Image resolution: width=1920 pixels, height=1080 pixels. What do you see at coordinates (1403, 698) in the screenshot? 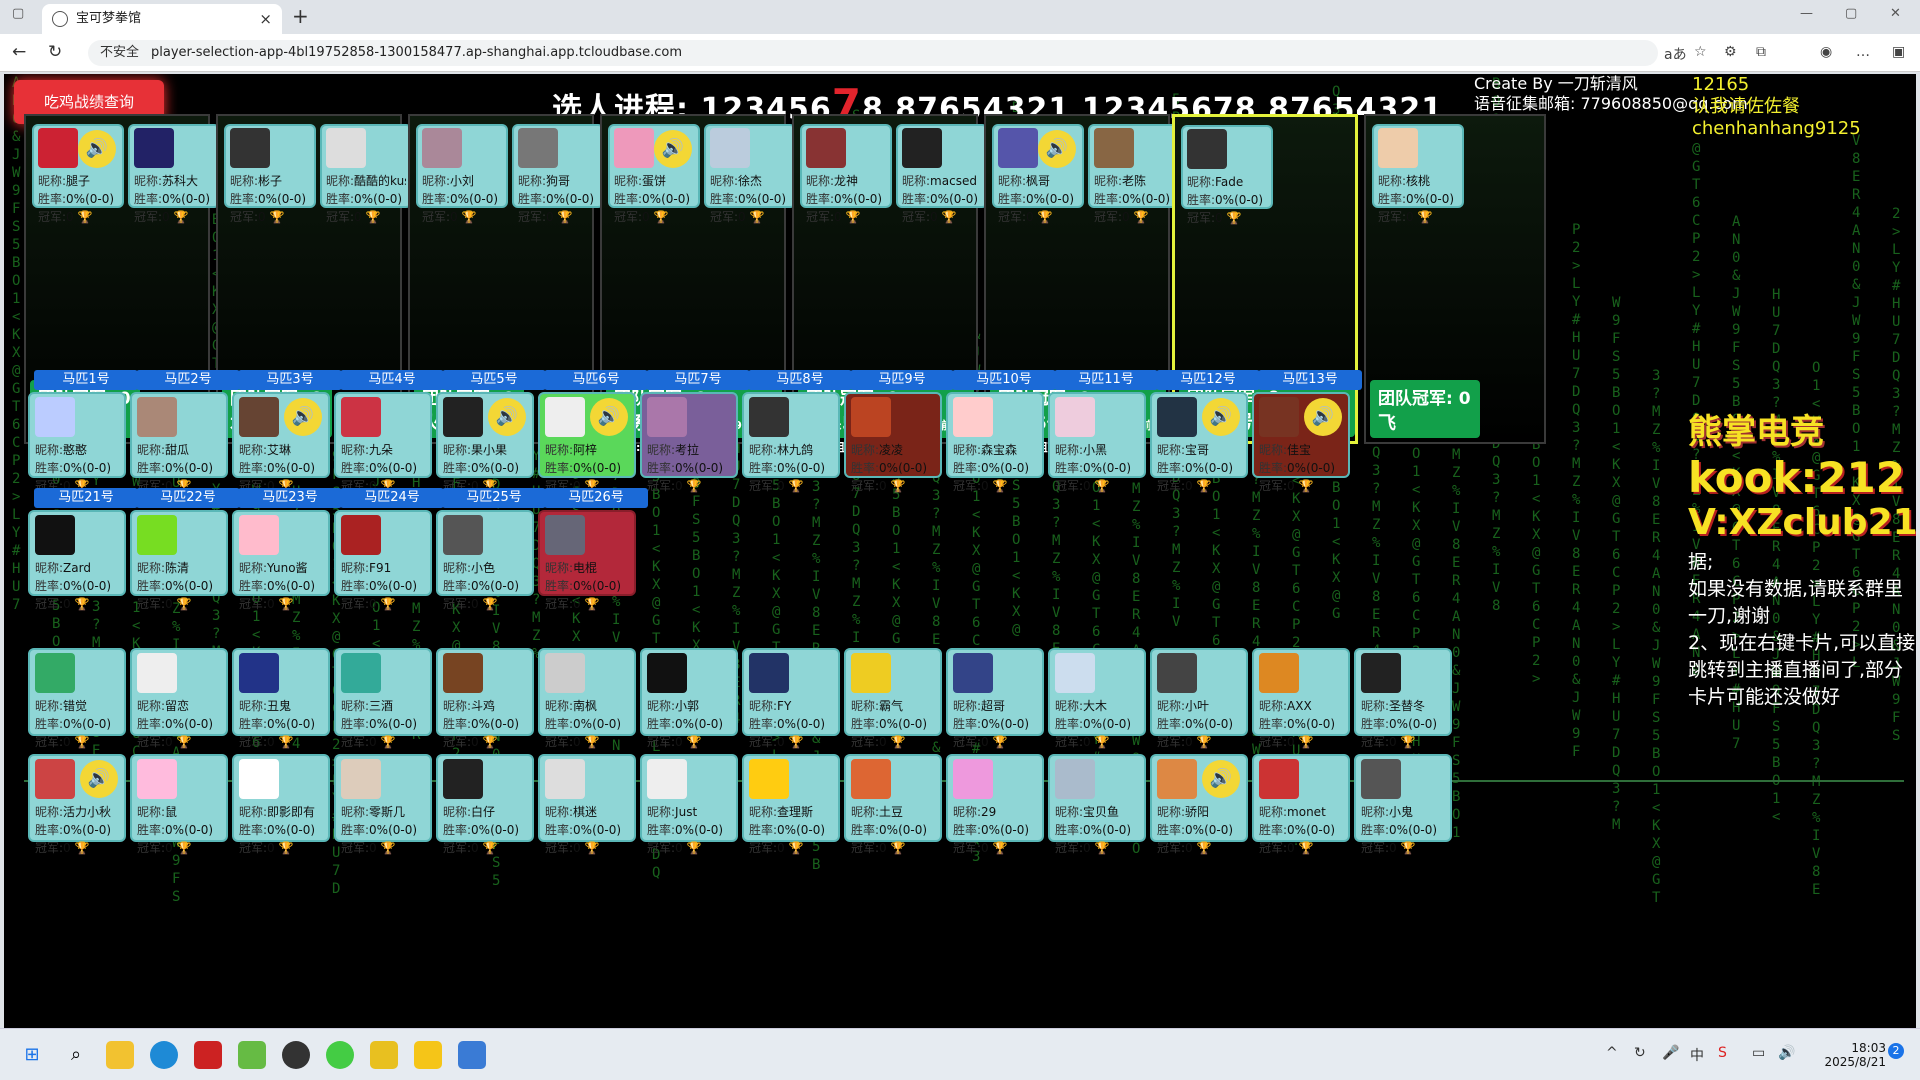
I see `player-card: 昵称:圣替冬 胜率:0%(0-0) 冠军:0 🏆` at bounding box center [1403, 698].